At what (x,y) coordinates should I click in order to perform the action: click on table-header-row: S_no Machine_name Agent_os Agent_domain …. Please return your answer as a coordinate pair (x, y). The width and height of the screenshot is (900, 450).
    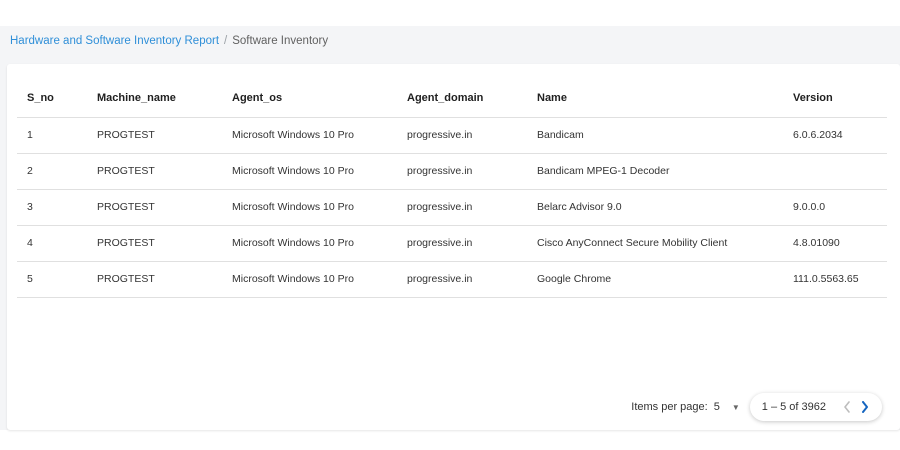
    Looking at the image, I should click on (452, 99).